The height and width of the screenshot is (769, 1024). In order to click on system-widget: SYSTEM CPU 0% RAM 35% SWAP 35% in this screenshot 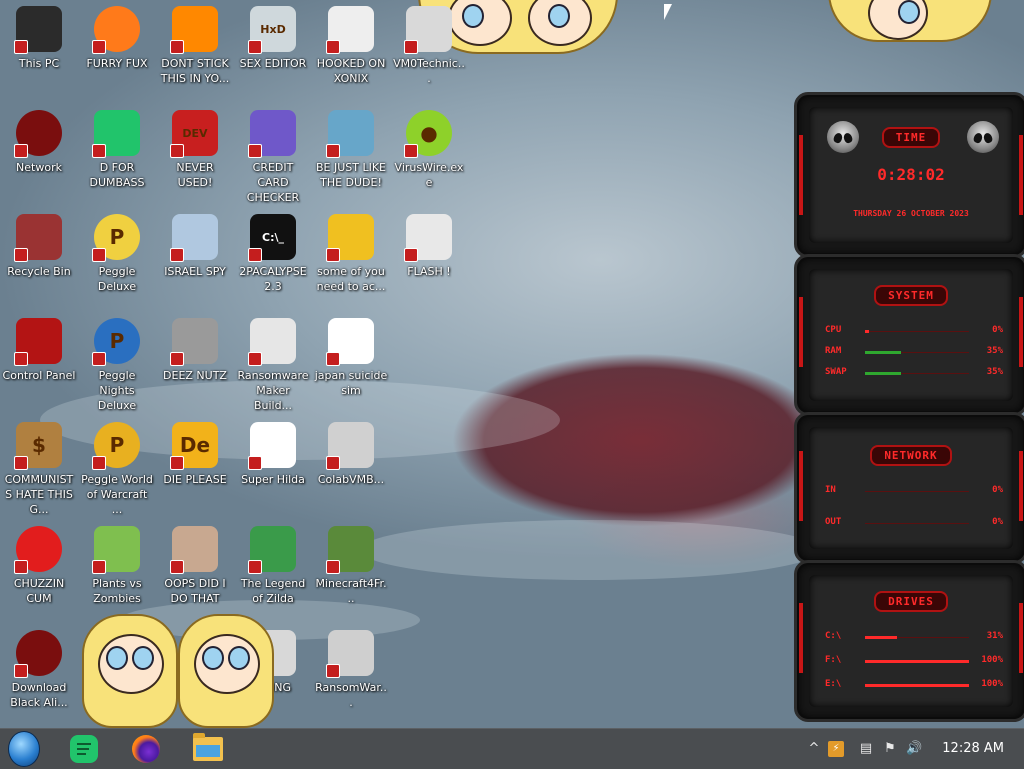, I will do `click(909, 335)`.